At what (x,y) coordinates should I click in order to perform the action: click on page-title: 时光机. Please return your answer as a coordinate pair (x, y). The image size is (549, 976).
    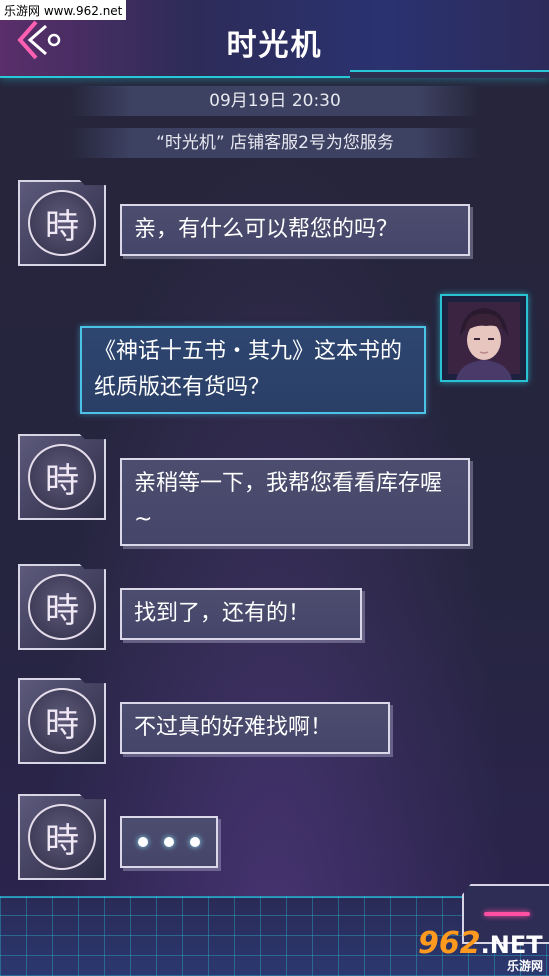
    Looking at the image, I should click on (274, 45).